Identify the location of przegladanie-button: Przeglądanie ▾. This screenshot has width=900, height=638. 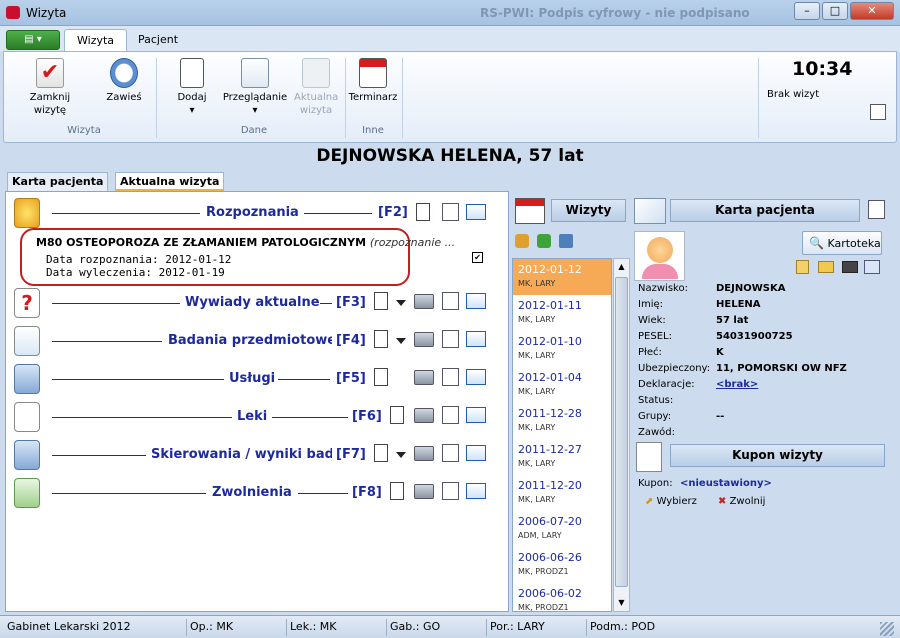
(255, 87).